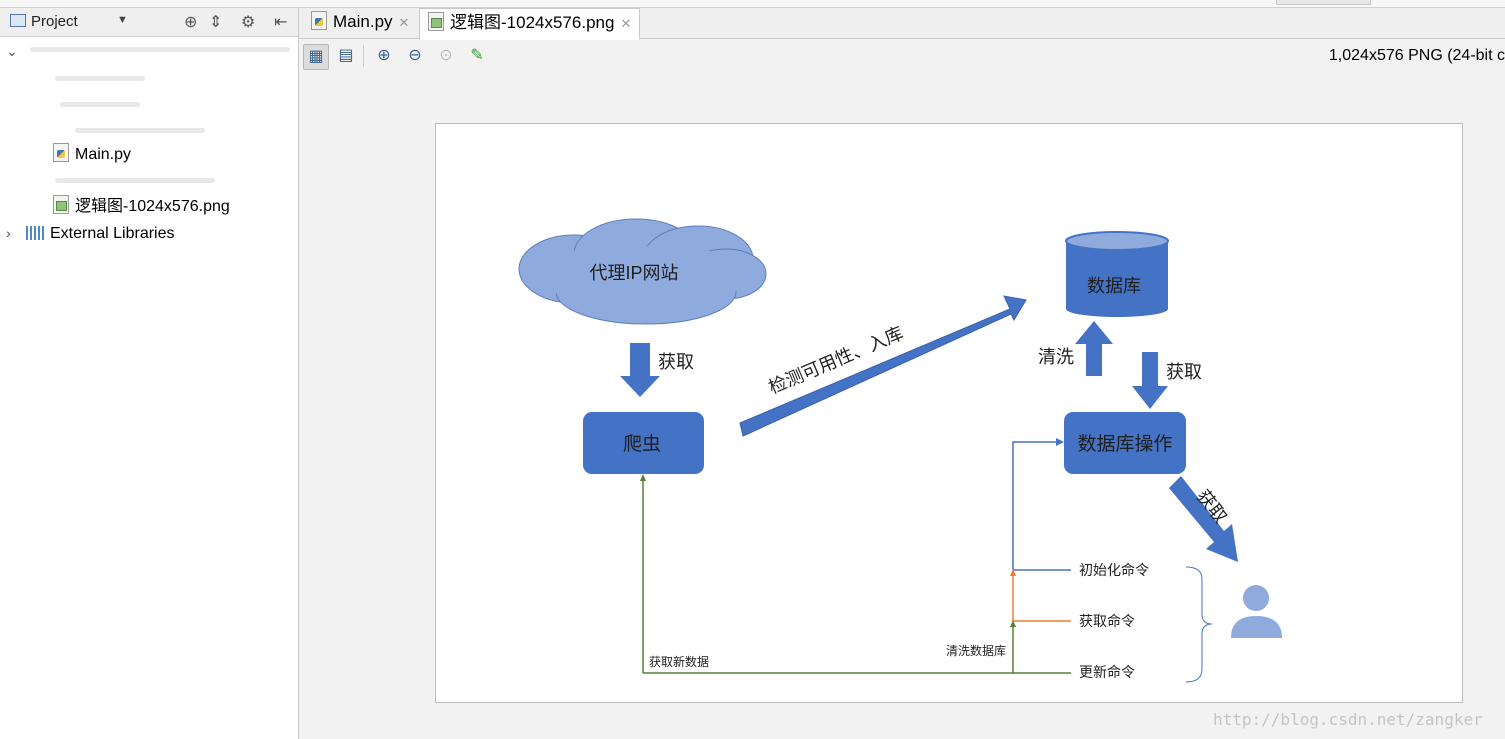 Image resolution: width=1505 pixels, height=739 pixels. I want to click on chevron-down-icon: ▼, so click(122, 20).